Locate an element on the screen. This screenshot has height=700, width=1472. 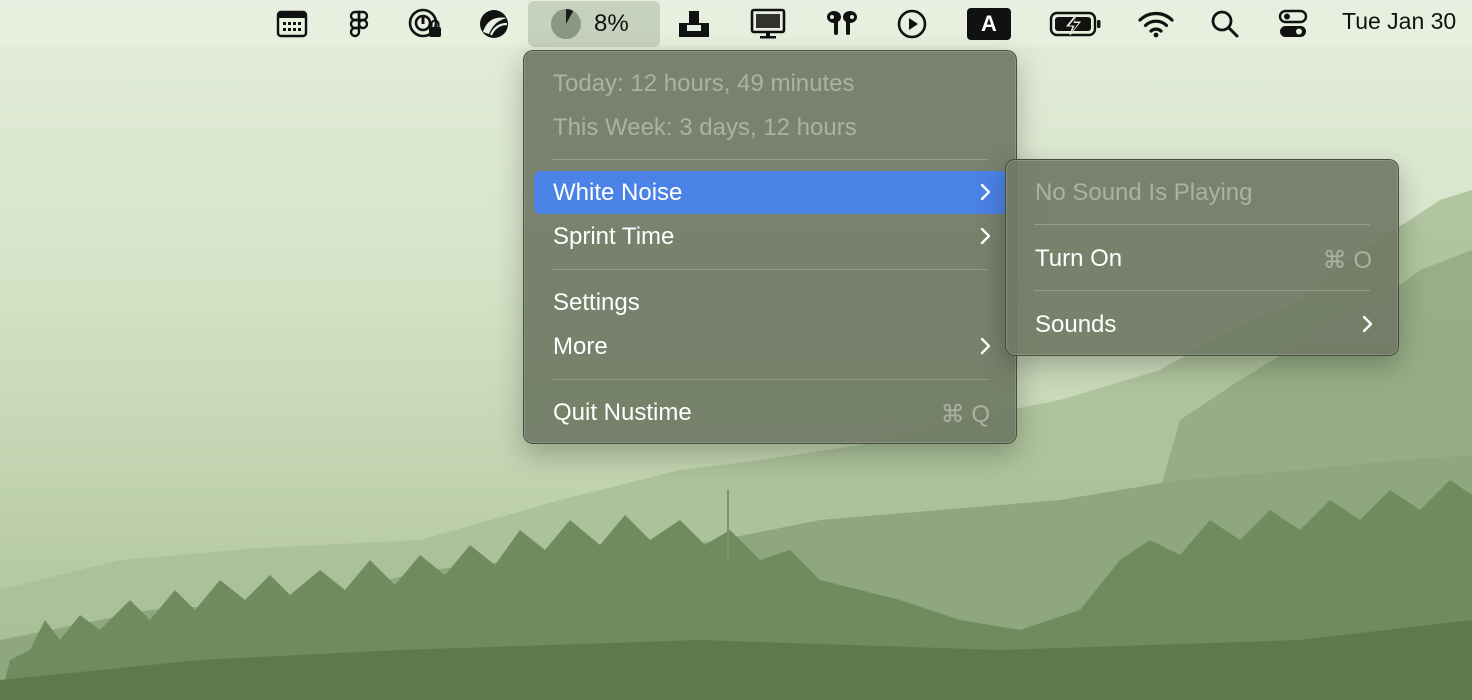
battery-icon is located at coordinates (1076, 24).